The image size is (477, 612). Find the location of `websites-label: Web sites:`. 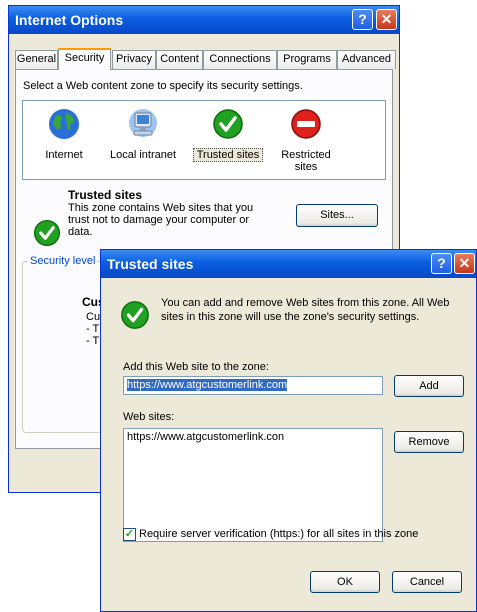

websites-label: Web sites: is located at coordinates (149, 417).